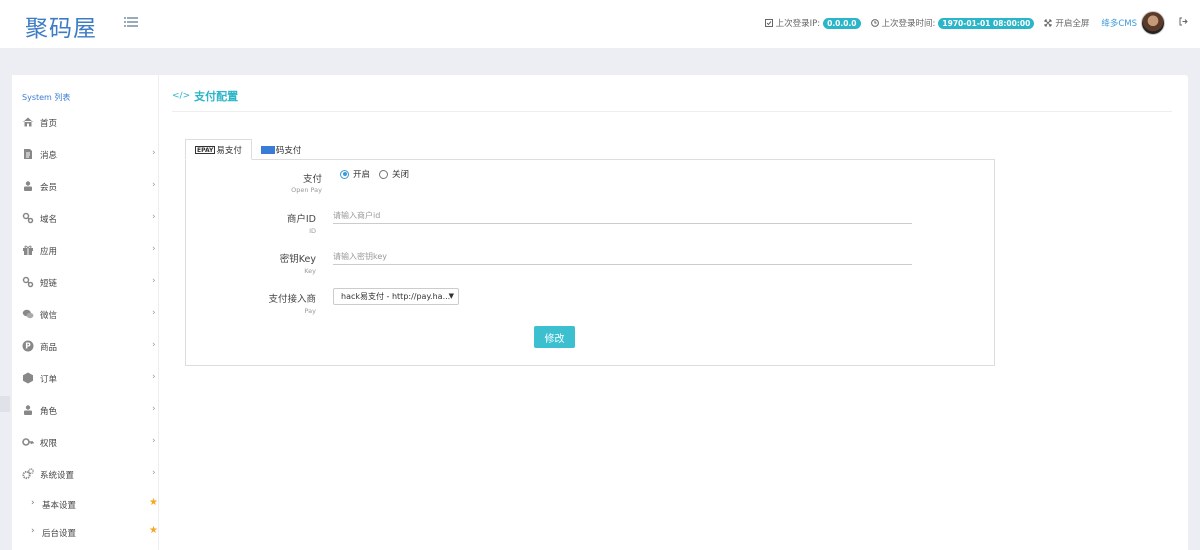 This screenshot has height=550, width=1200. What do you see at coordinates (1183, 23) in the screenshot?
I see `logout-icon` at bounding box center [1183, 23].